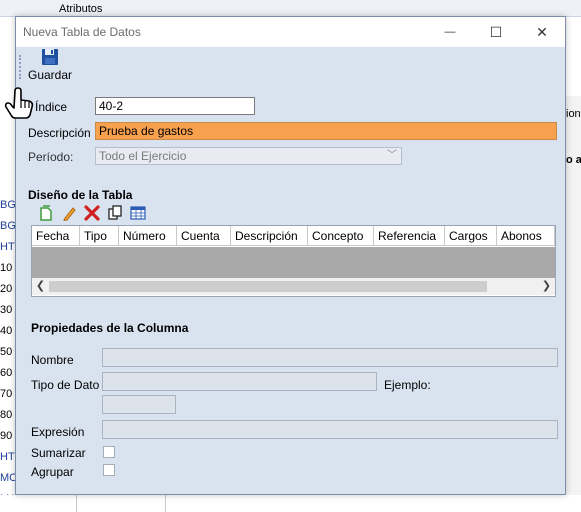 Image resolution: width=581 pixels, height=512 pixels. Describe the element at coordinates (40, 286) in the screenshot. I see `scroll-left-icon: ❮` at that location.